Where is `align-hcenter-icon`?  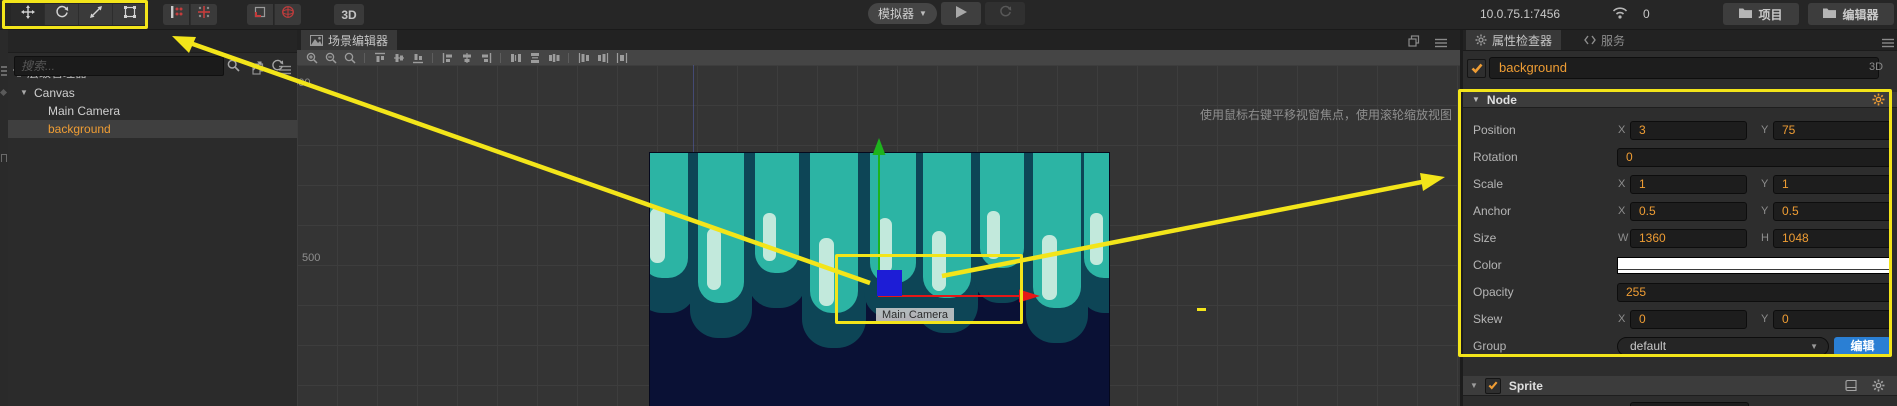 align-hcenter-icon is located at coordinates (466, 57).